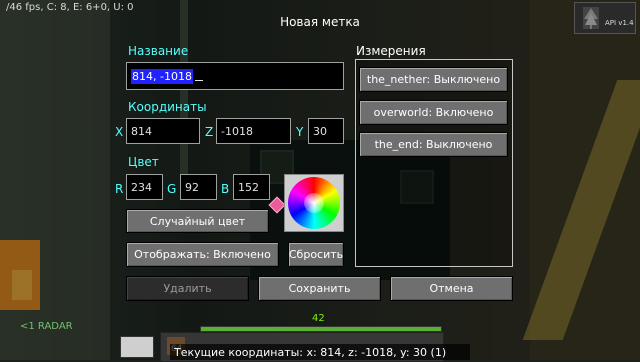  What do you see at coordinates (163, 131) in the screenshot?
I see `x-coordinate-input: 814` at bounding box center [163, 131].